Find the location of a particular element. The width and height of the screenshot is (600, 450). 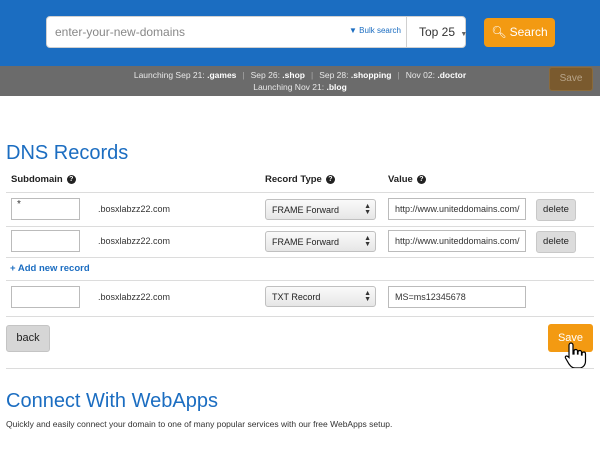

ticker-item: Sep 26: .shop is located at coordinates (278, 75).